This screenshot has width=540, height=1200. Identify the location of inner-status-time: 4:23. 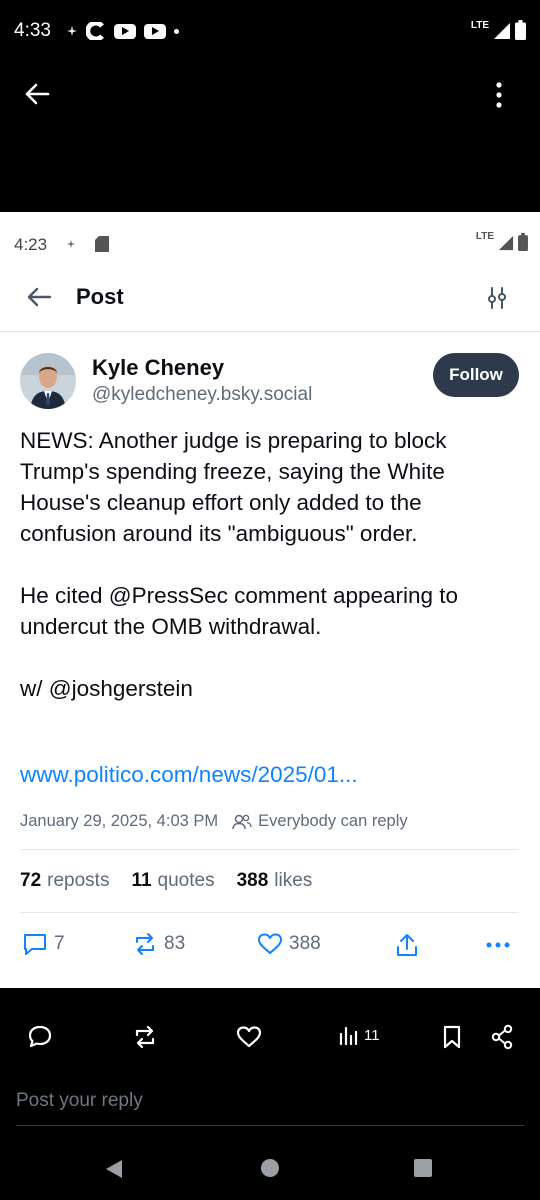
(31, 244).